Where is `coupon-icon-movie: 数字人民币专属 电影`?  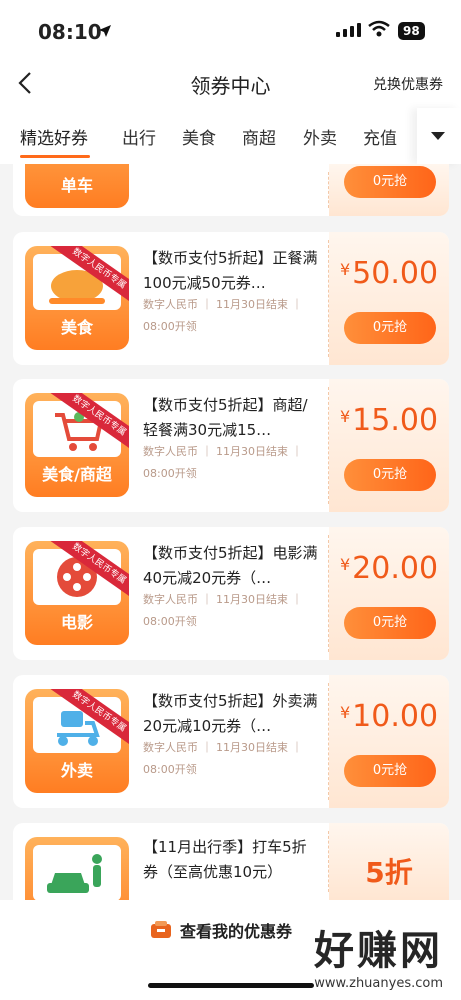
coupon-icon-movie: 数字人民币专属 电影 is located at coordinates (77, 593).